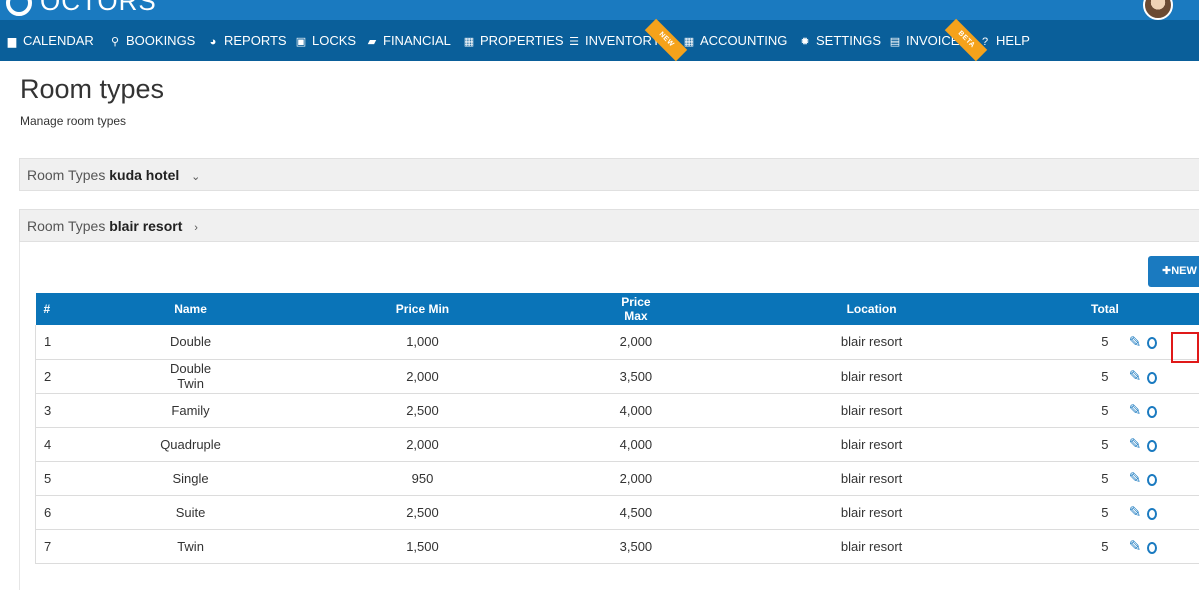  Describe the element at coordinates (325, 40) in the screenshot. I see `nav-locks: ▣ LOCKS` at that location.